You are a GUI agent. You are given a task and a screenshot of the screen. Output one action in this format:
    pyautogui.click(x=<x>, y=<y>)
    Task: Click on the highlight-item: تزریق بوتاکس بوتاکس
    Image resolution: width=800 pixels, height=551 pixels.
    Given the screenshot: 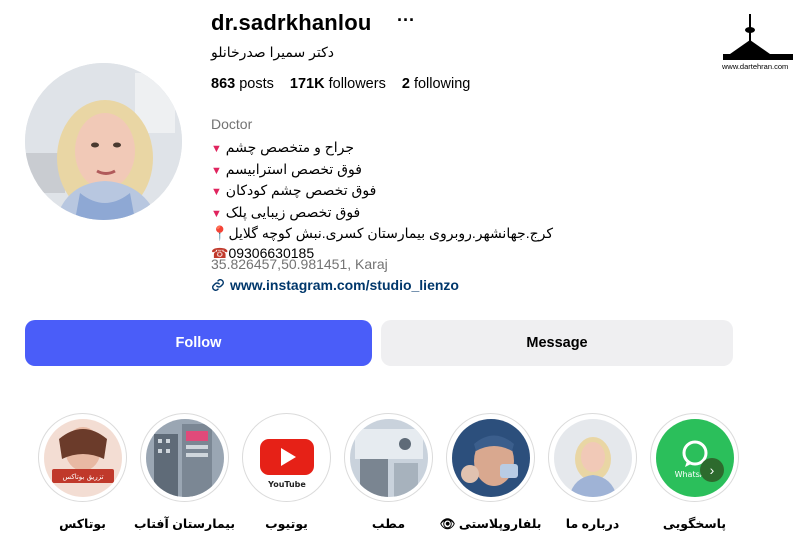 What is the action you would take?
    pyautogui.click(x=82, y=472)
    